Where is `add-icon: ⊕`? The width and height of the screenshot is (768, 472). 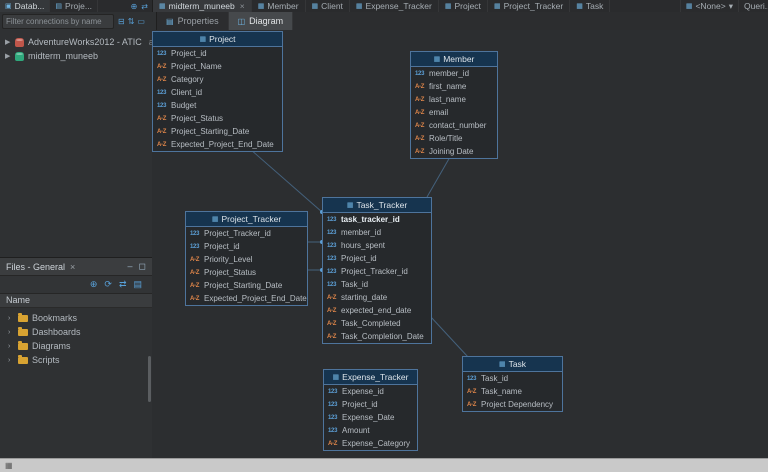
add-icon: ⊕ is located at coordinates (94, 284).